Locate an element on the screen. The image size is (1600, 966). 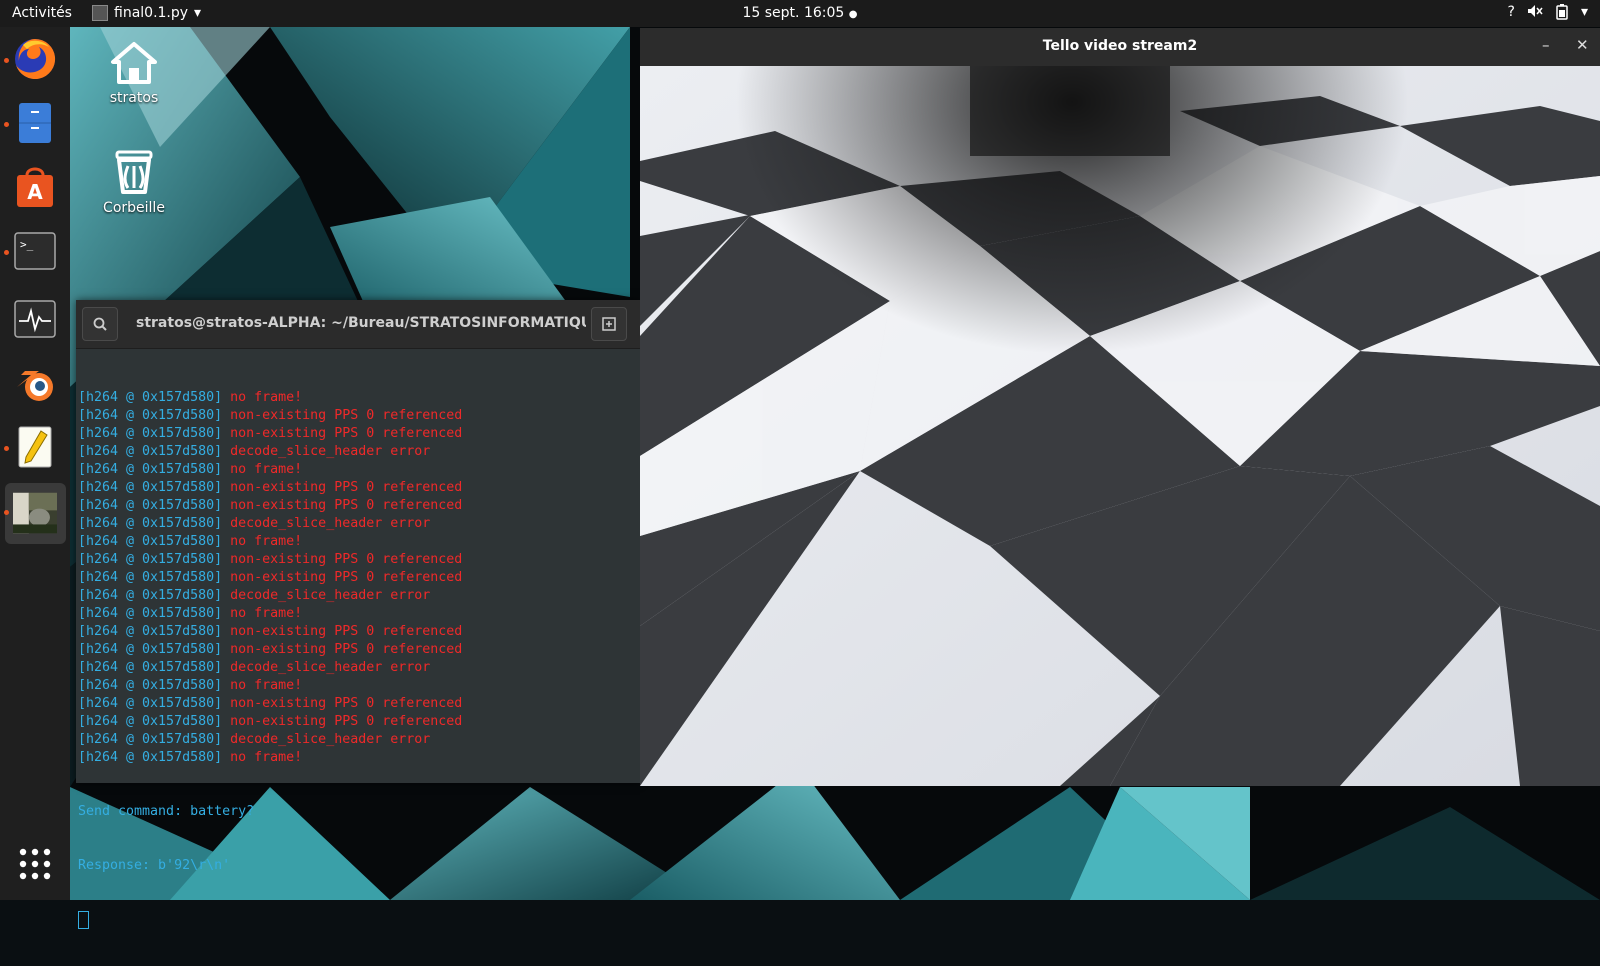
desktop-icon-home: stratos is located at coordinates (134, 73).